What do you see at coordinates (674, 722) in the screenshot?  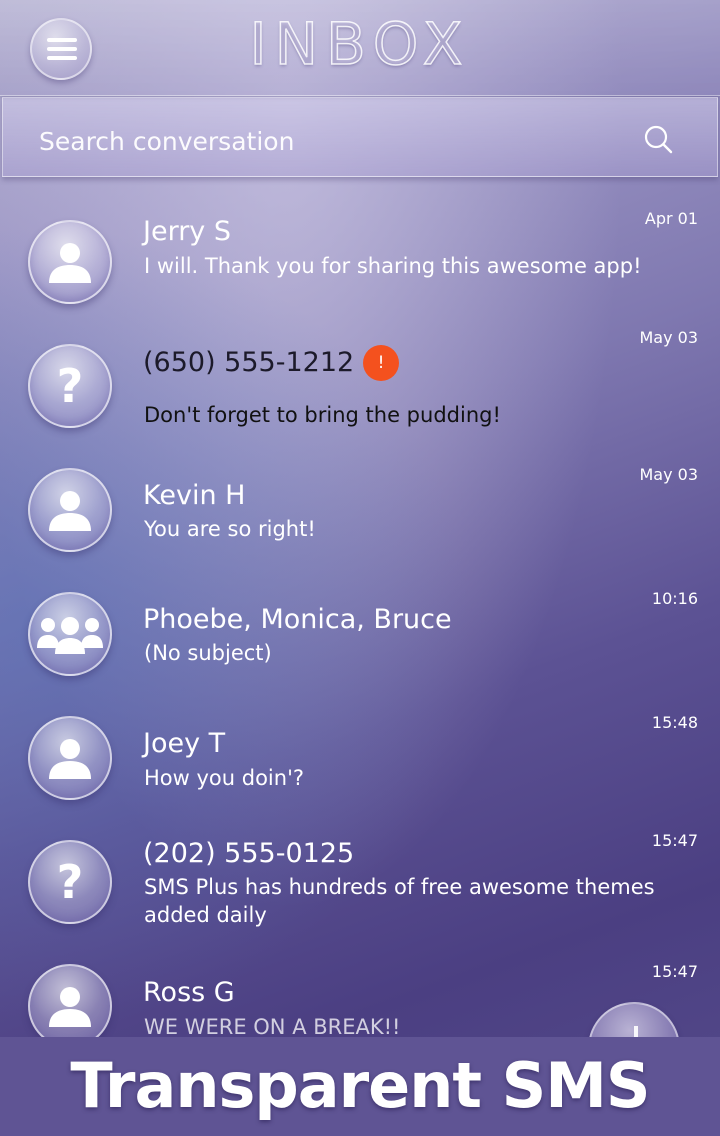 I see `message-time: 15:48` at bounding box center [674, 722].